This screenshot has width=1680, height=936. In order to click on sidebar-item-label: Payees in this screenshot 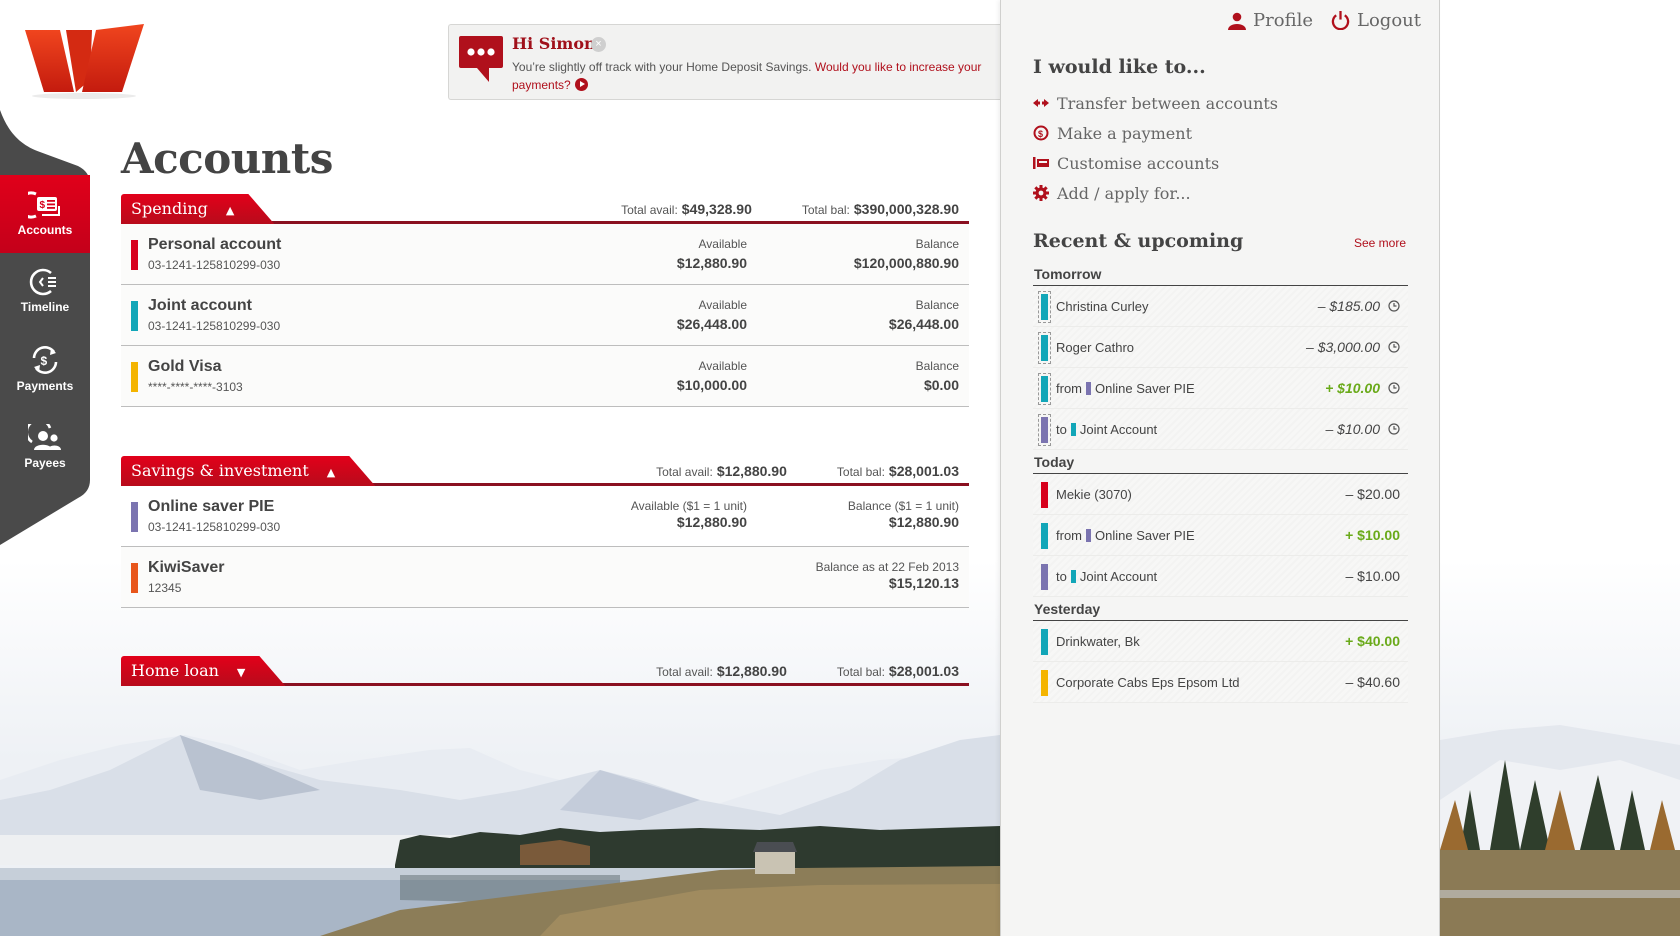, I will do `click(45, 463)`.